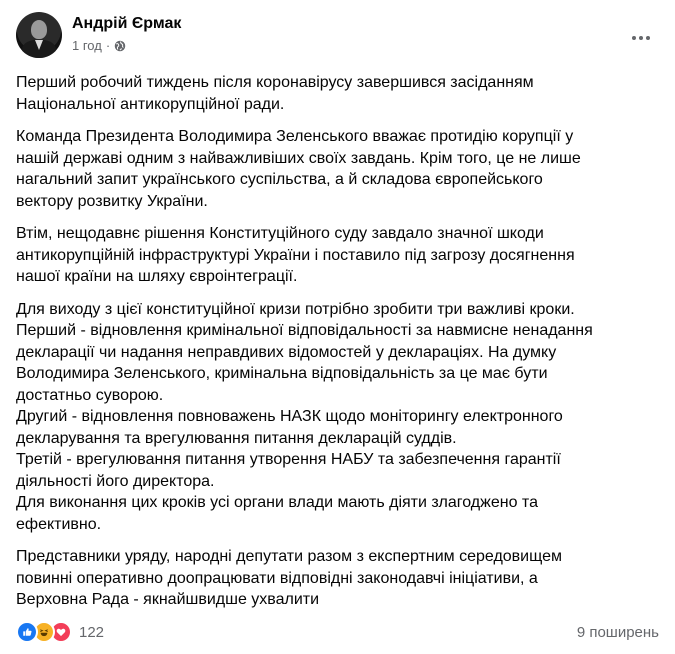 The image size is (675, 654). I want to click on reaction-count: 122, so click(92, 632).